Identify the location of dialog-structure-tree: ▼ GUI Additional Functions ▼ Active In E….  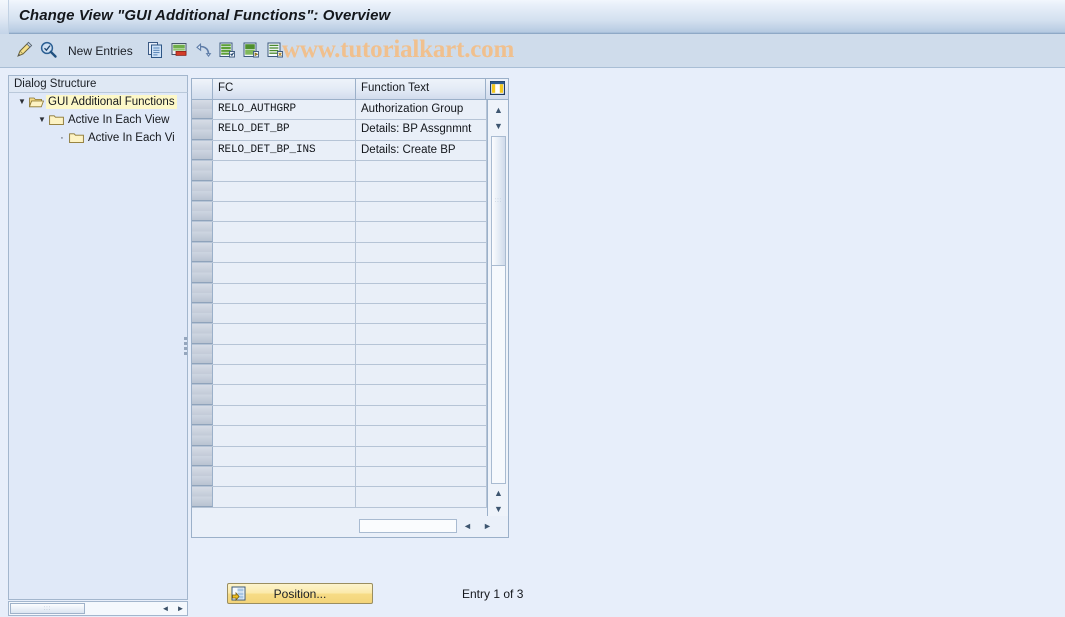
(98, 345).